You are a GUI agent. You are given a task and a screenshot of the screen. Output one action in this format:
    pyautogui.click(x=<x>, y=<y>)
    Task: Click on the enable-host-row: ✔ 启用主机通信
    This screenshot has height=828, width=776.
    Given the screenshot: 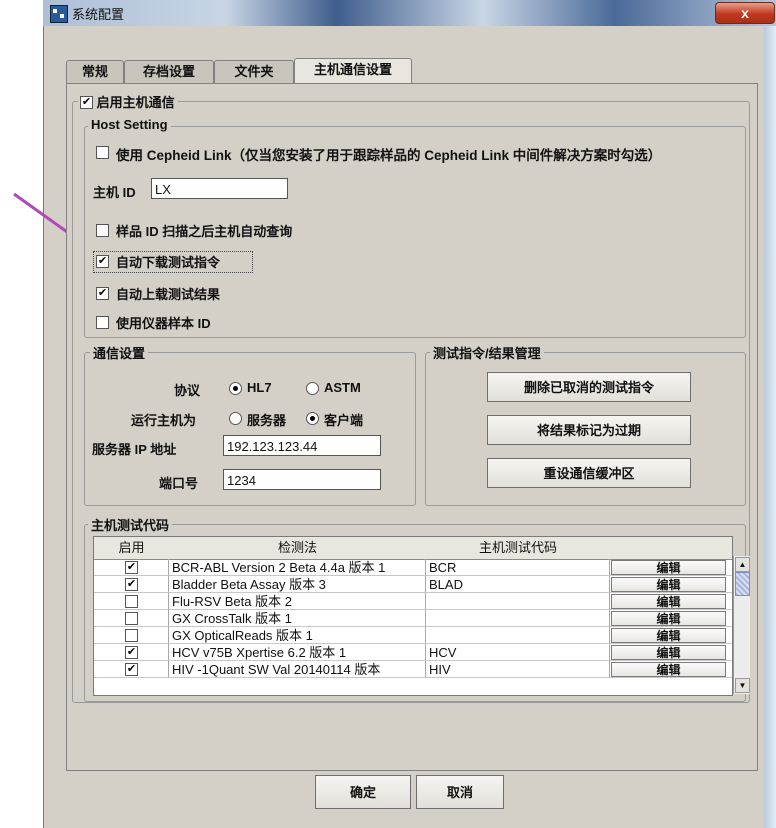 What is the action you would take?
    pyautogui.click(x=128, y=101)
    